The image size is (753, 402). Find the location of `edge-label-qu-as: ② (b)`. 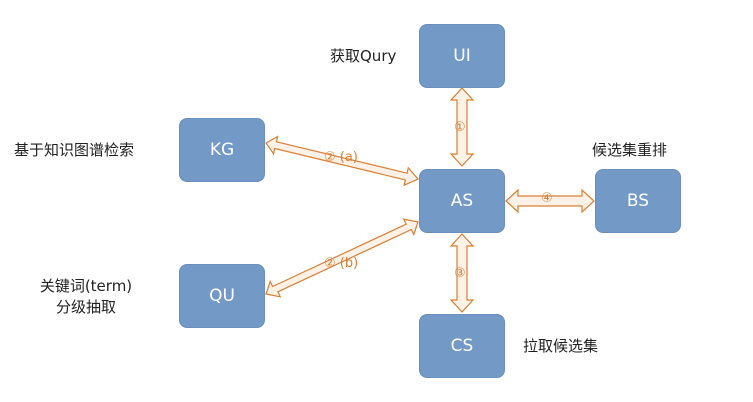

edge-label-qu-as: ② (b) is located at coordinates (341, 263).